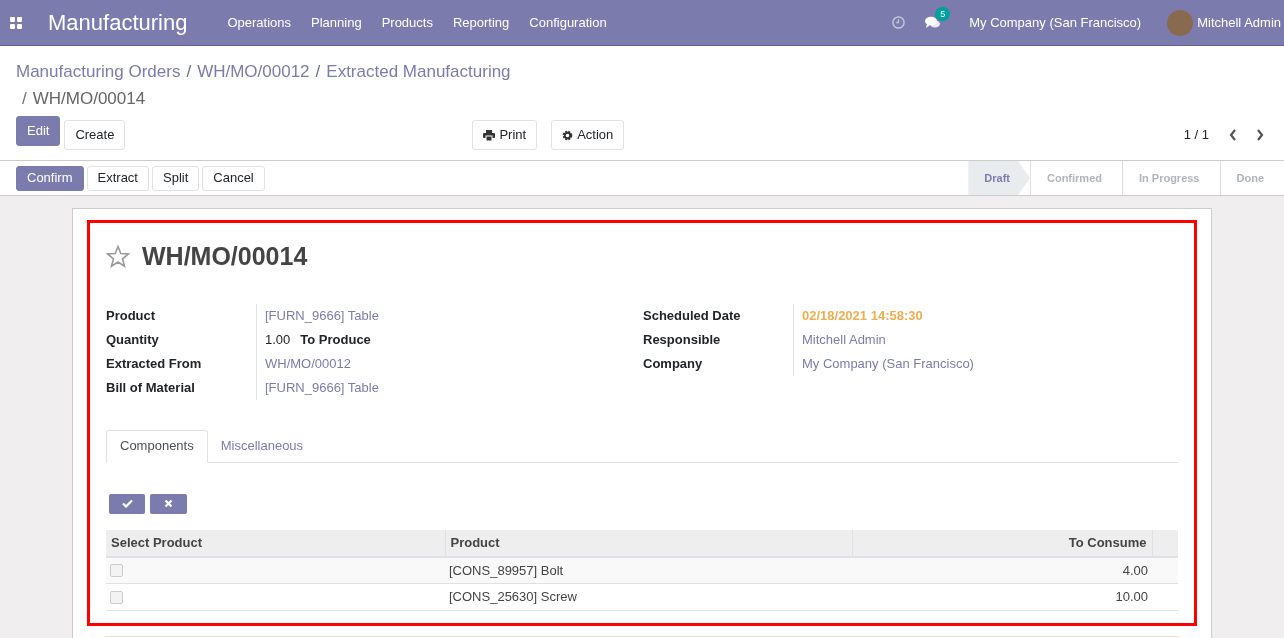  I want to click on print-button: Print, so click(505, 135).